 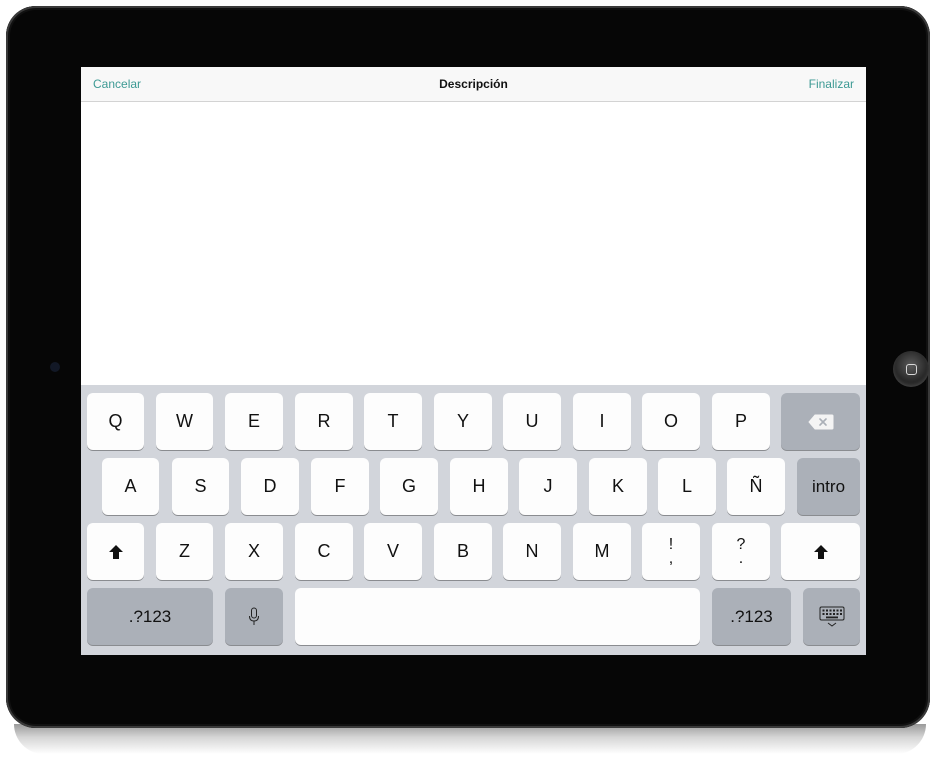 I want to click on key-n-tilde: Ñ, so click(x=756, y=486).